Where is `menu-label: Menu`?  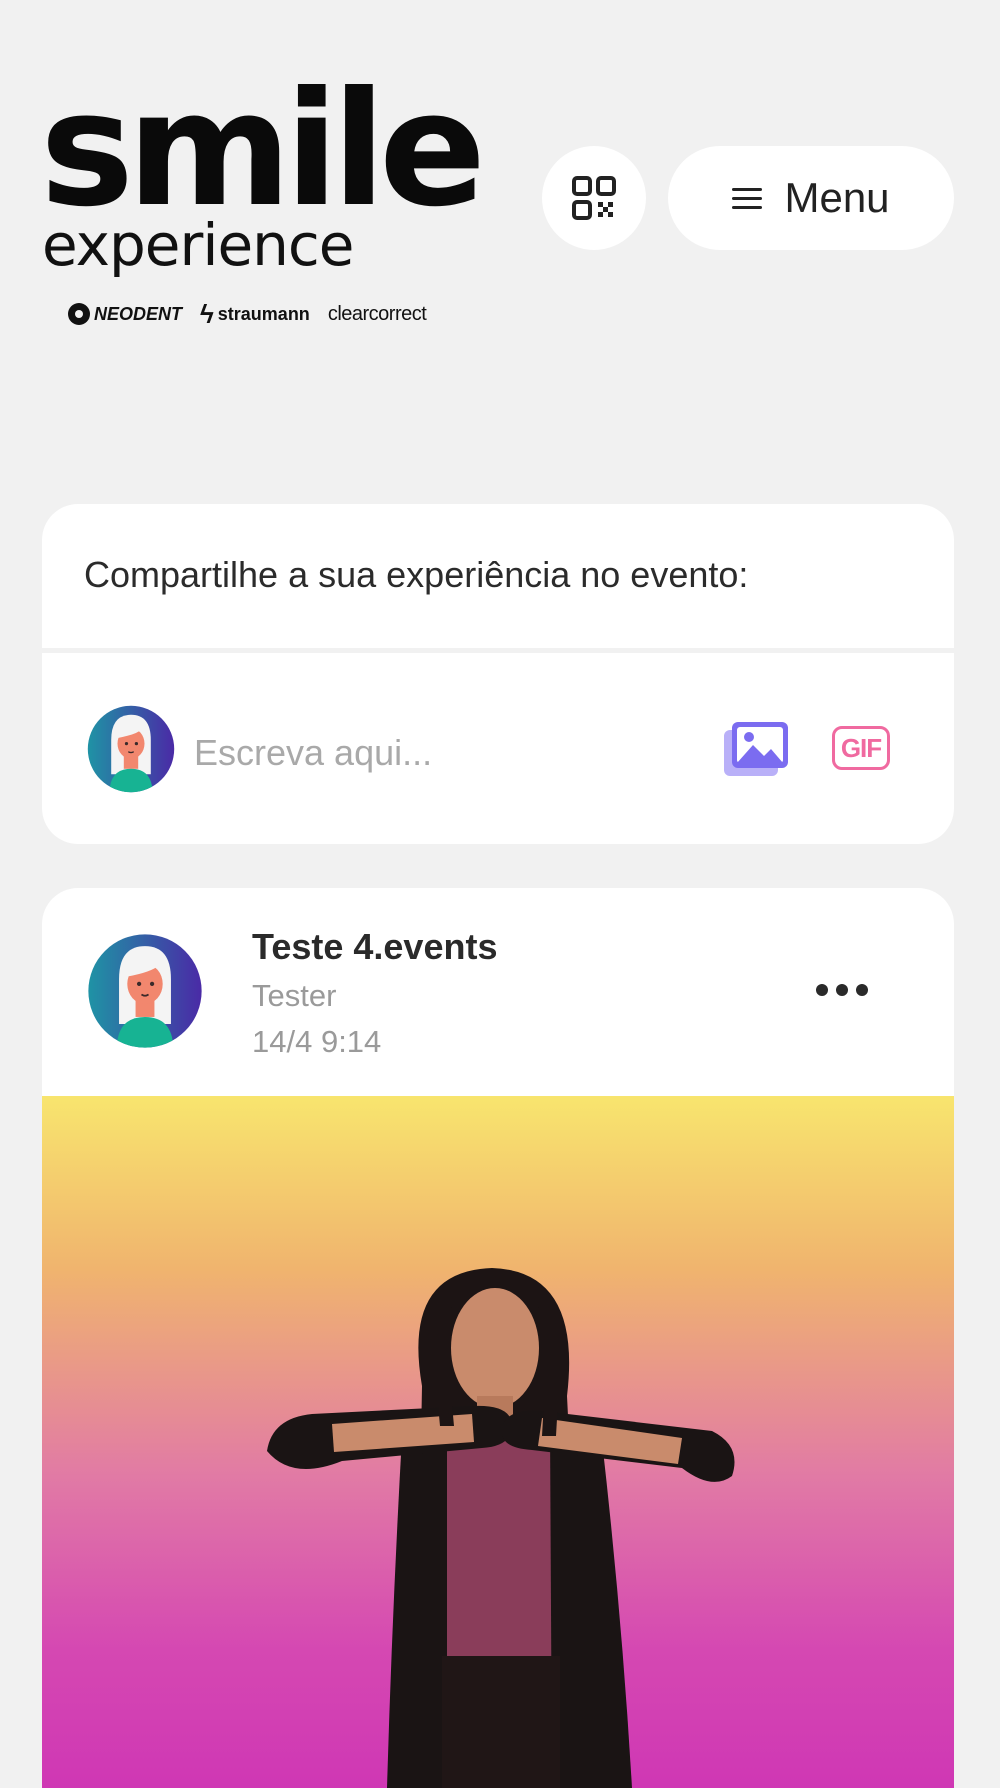 menu-label: Menu is located at coordinates (837, 197).